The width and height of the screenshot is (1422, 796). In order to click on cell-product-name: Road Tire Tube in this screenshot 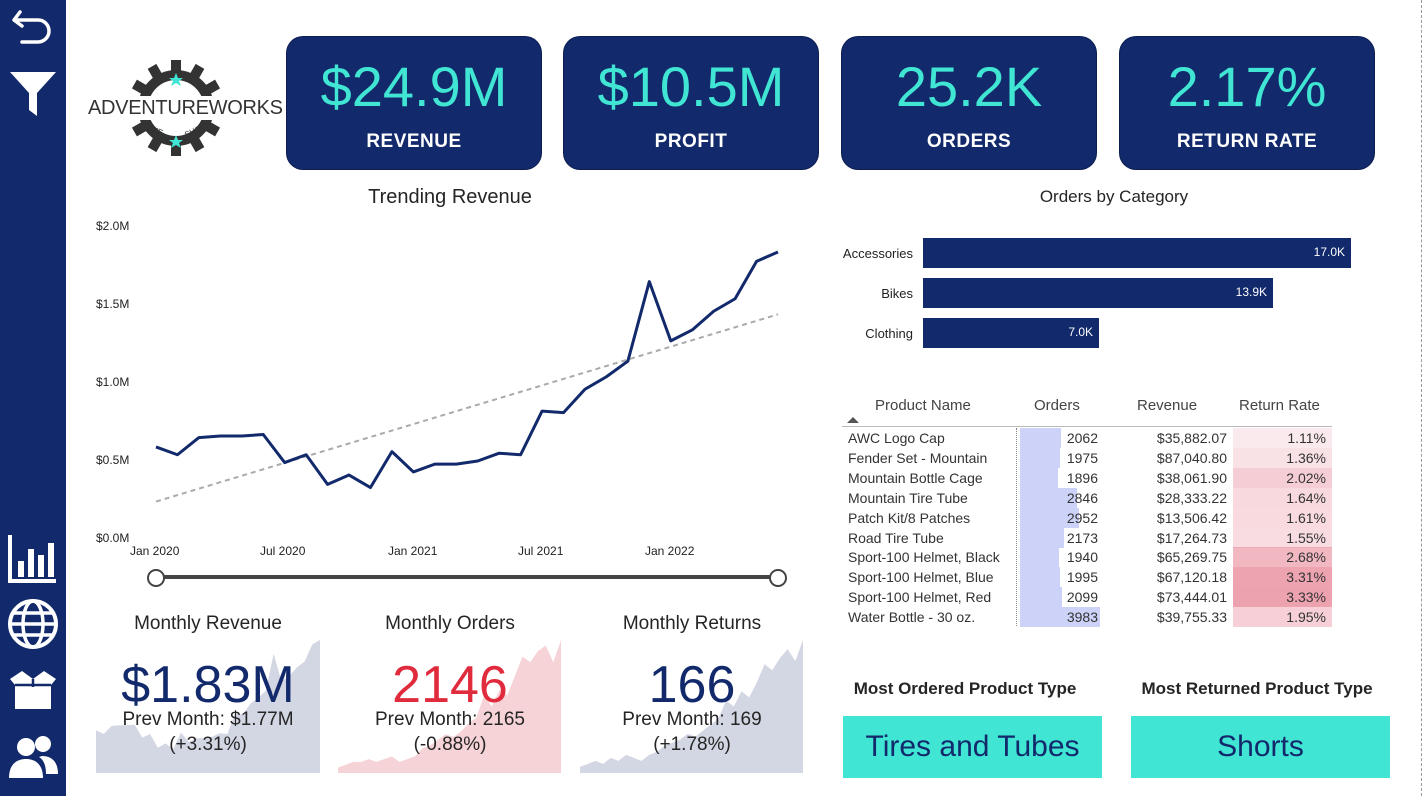, I will do `click(896, 537)`.